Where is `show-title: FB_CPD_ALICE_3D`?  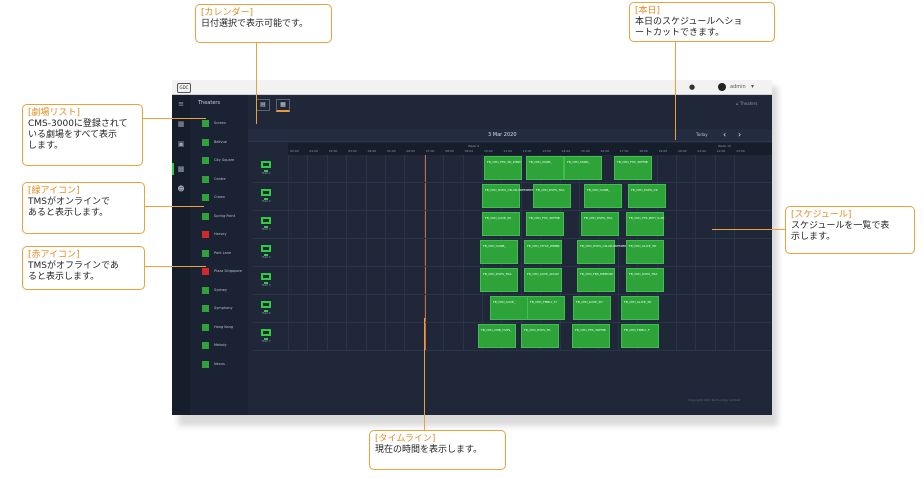
show-title: FB_CPD_ALICE_3D is located at coordinates (638, 302).